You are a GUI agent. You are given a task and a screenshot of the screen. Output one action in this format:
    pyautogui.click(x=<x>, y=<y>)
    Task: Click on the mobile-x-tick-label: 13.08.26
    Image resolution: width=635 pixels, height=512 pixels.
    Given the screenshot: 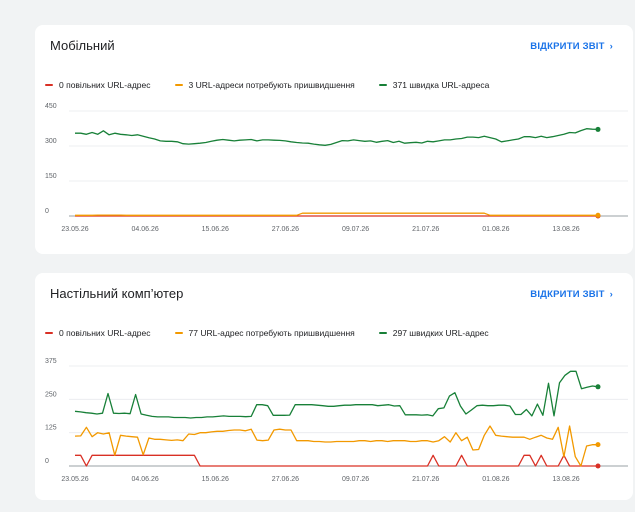 What is the action you would take?
    pyautogui.click(x=565, y=229)
    